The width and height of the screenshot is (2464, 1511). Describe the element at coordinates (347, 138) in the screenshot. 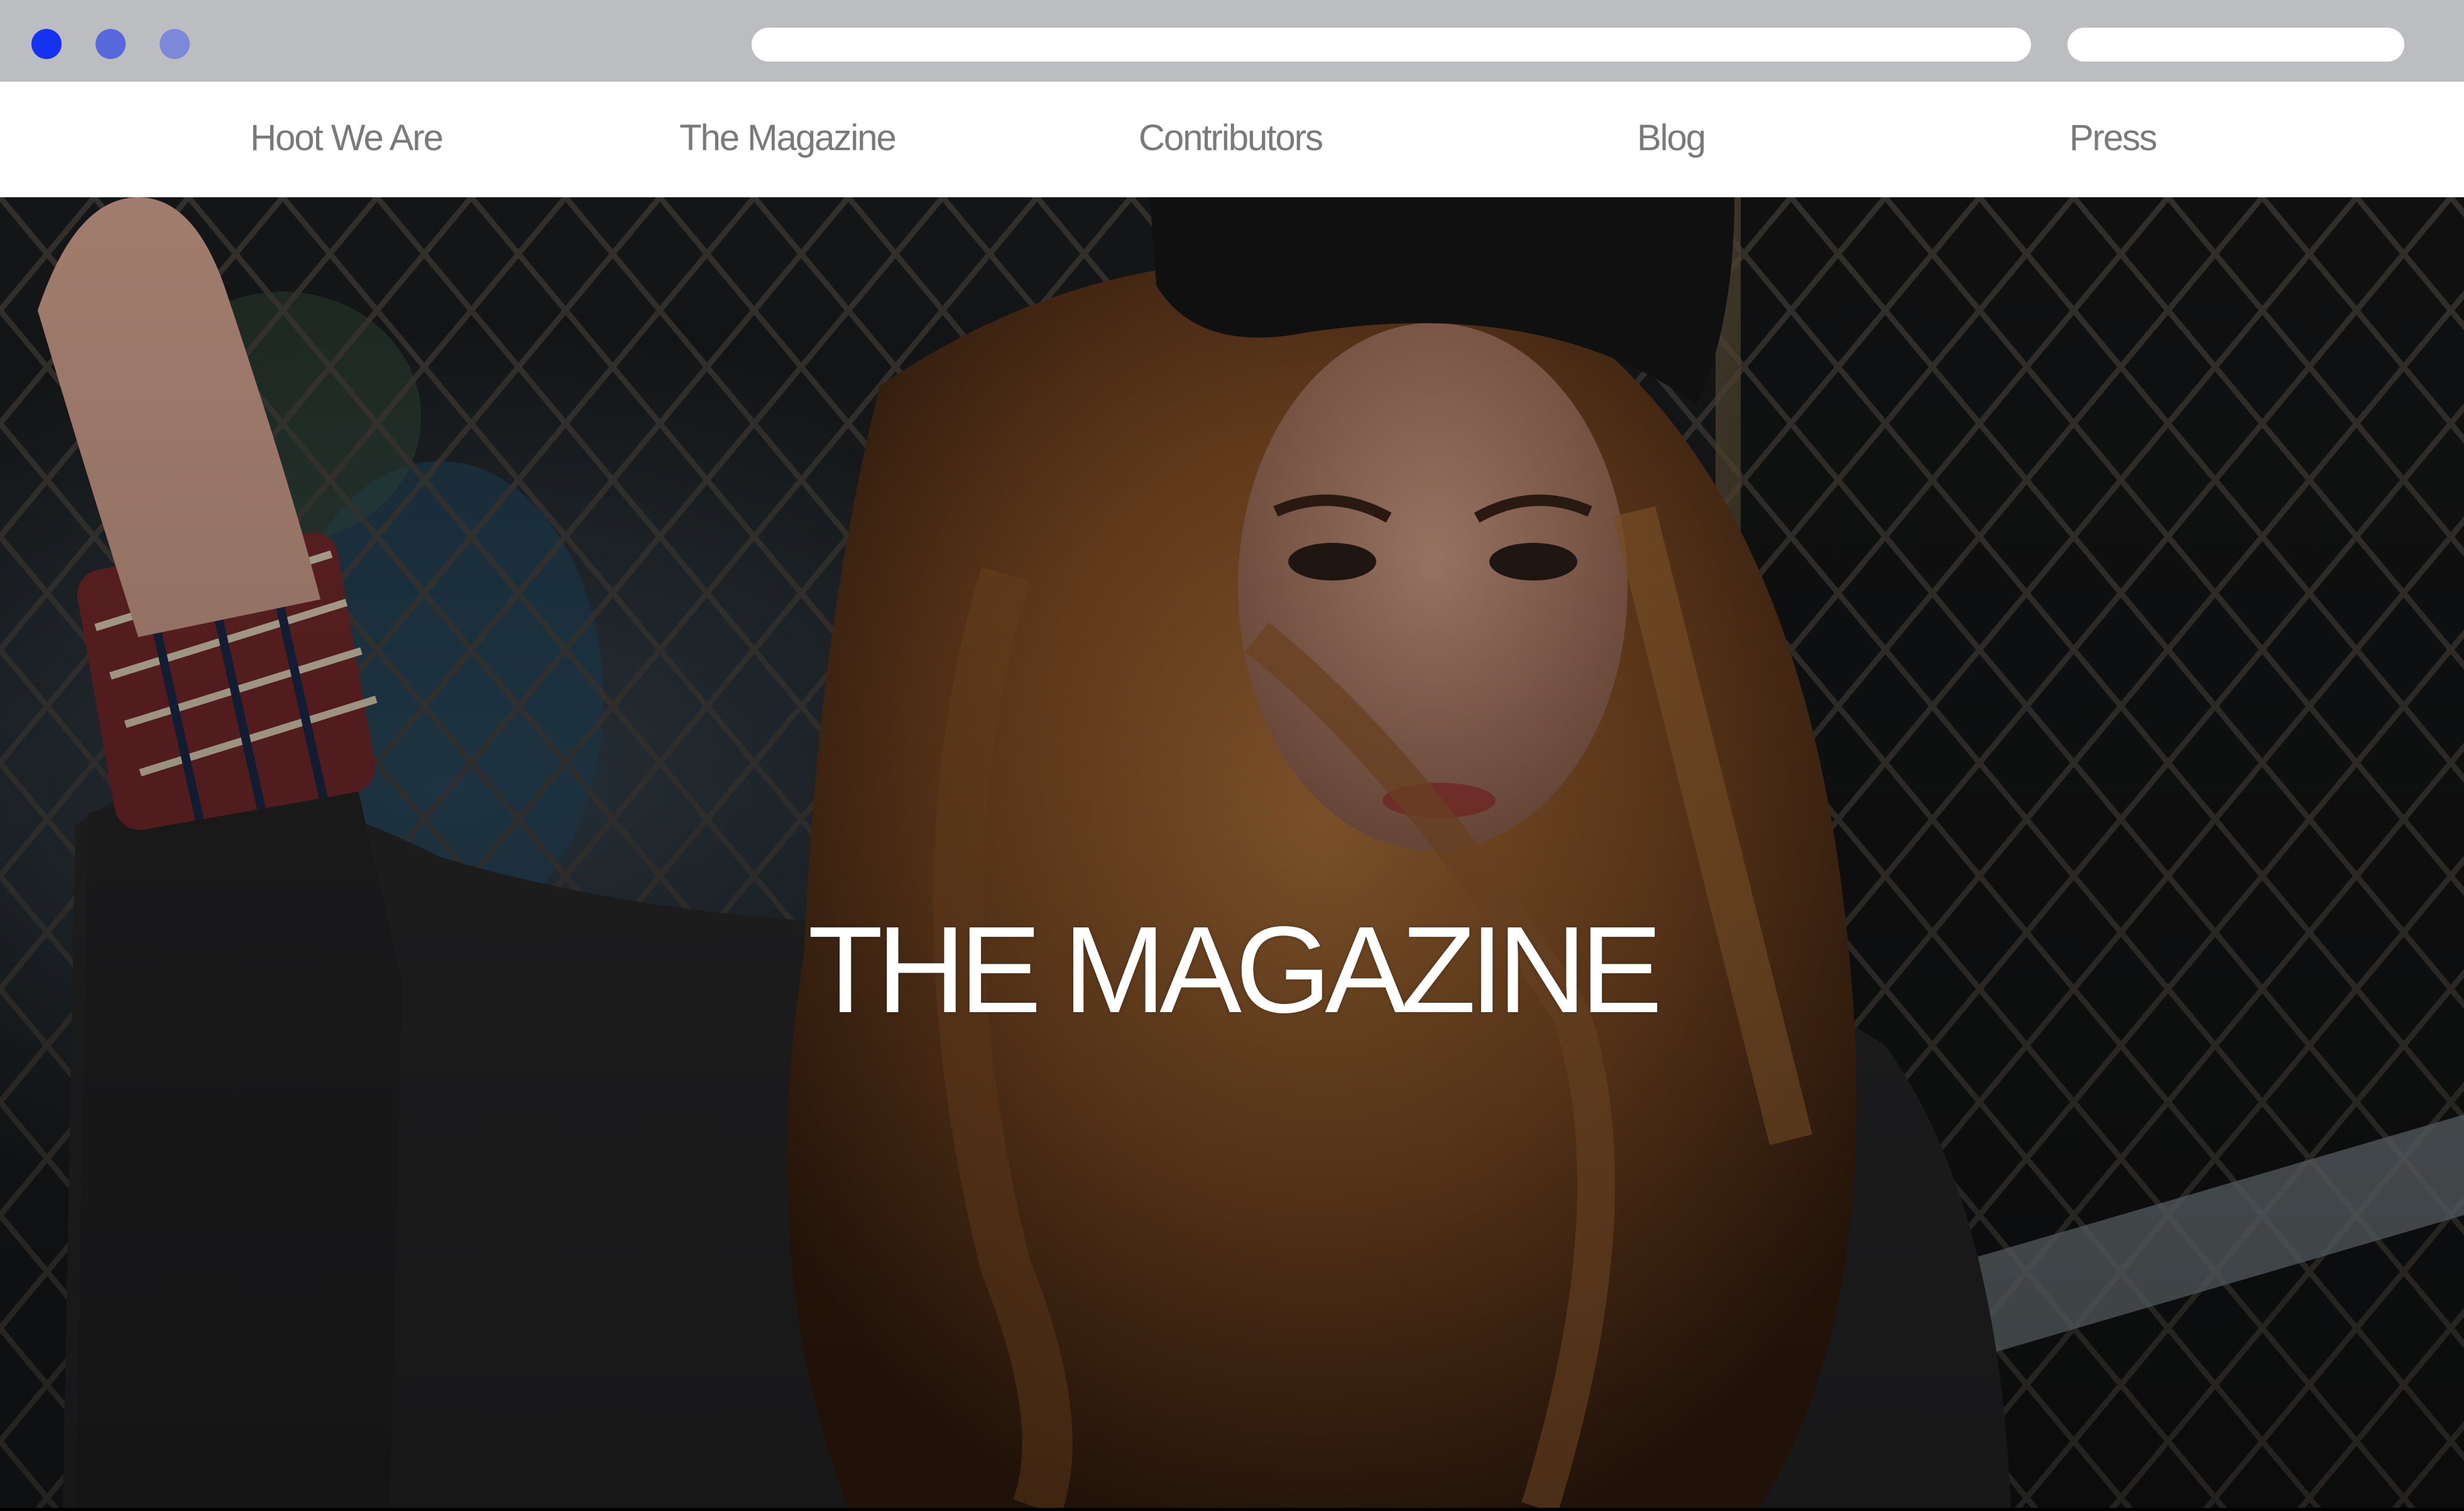

I see `nav-link-hoot-we-are: Hoot We Are` at that location.